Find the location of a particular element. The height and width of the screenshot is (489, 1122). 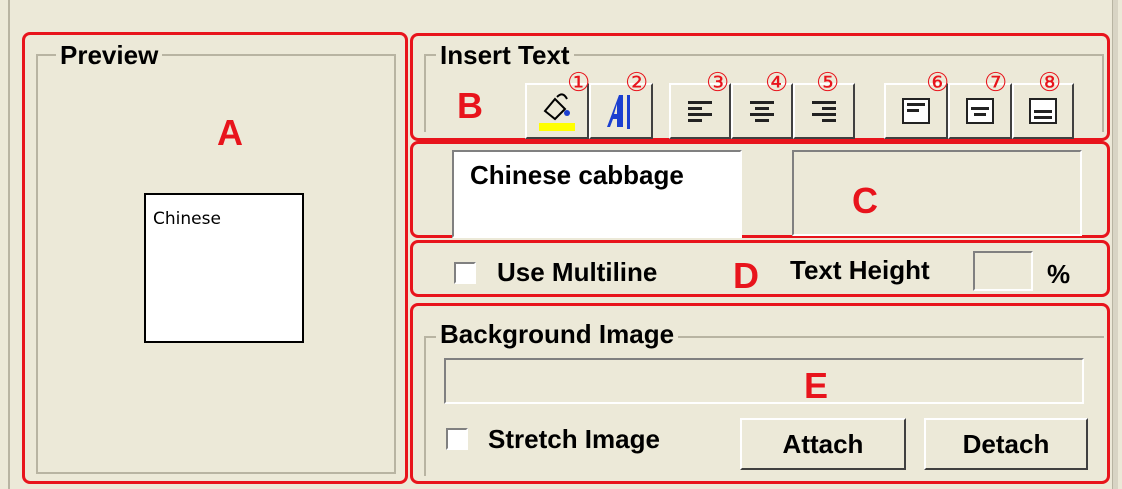

align-left-icon is located at coordinates (700, 111).